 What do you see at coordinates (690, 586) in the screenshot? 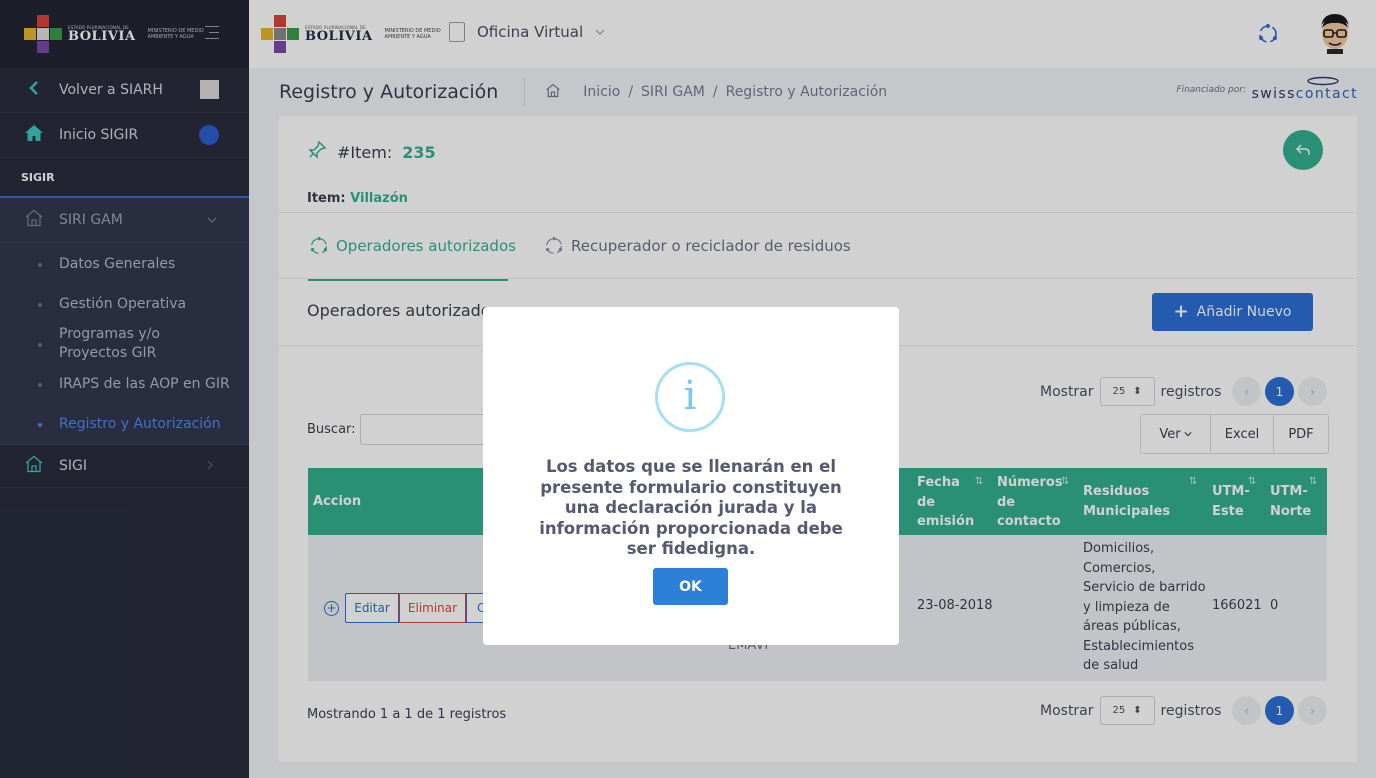
I see `ok-button: OK` at bounding box center [690, 586].